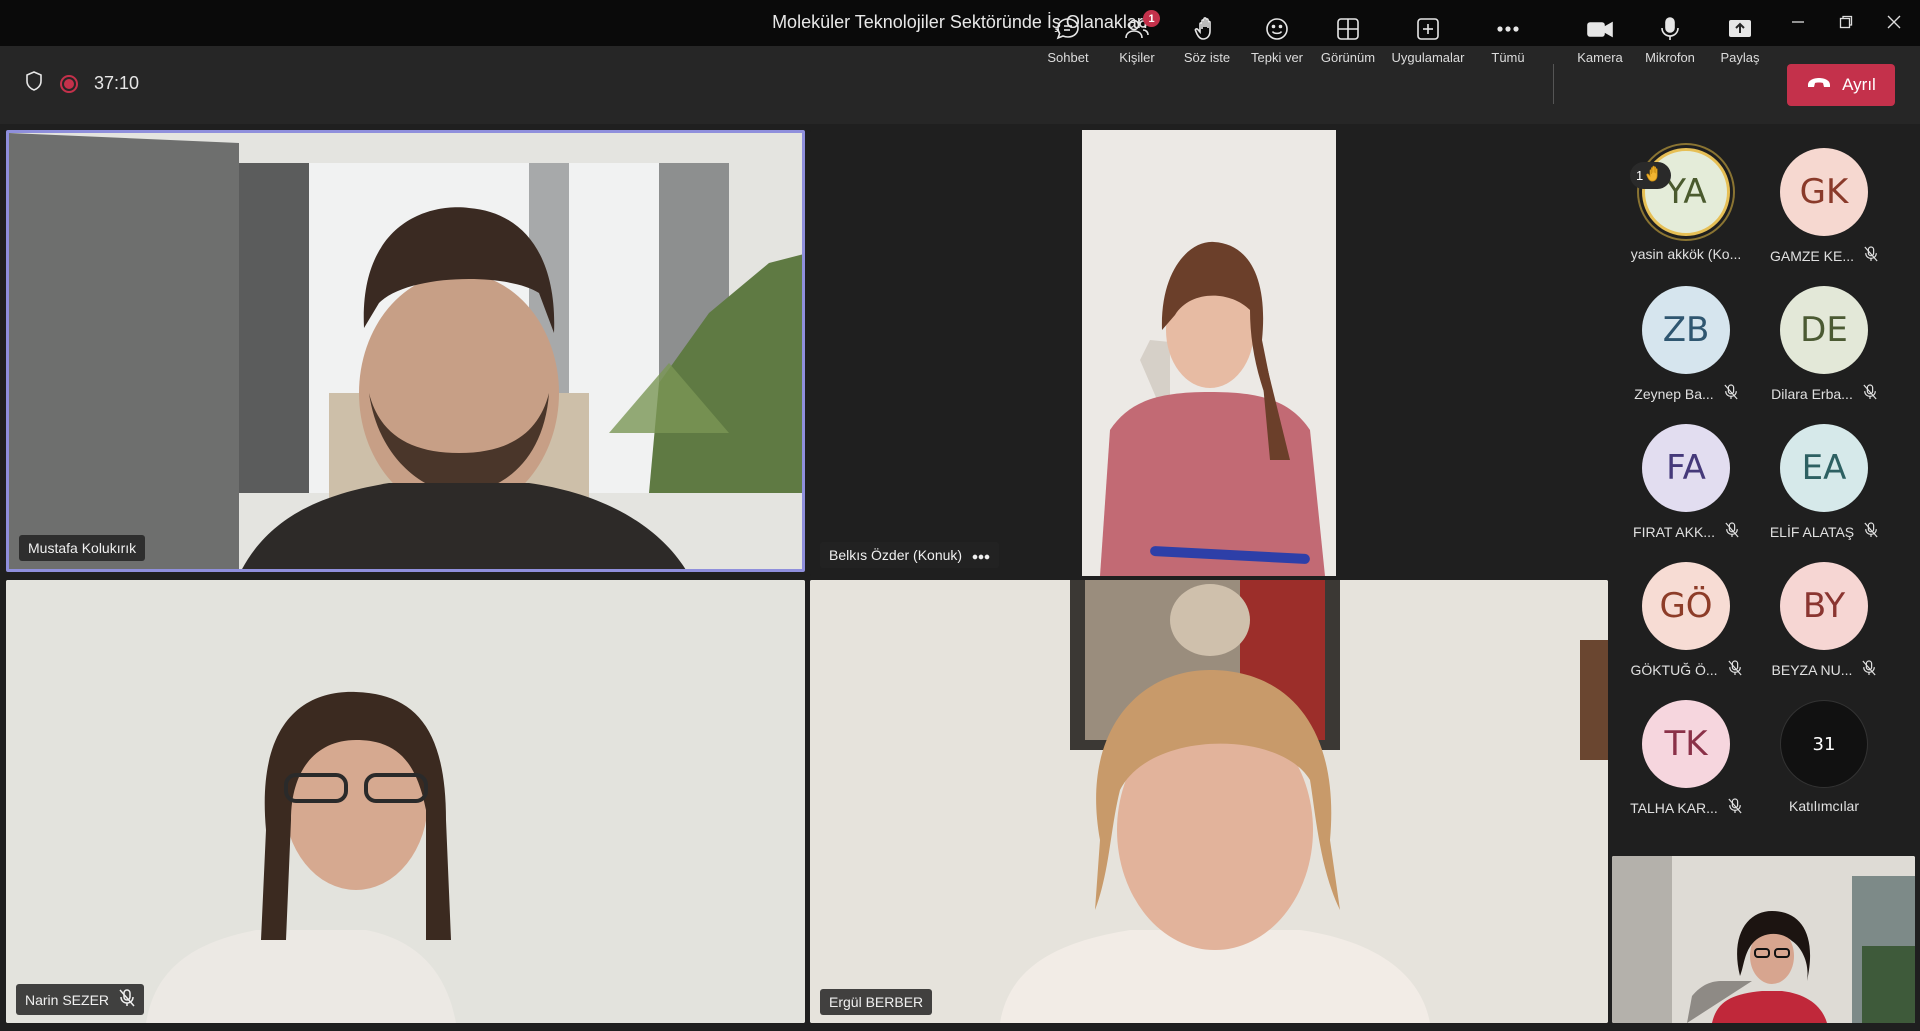 The height and width of the screenshot is (1031, 1920). I want to click on react-button: Tepki ver, so click(1277, 42).